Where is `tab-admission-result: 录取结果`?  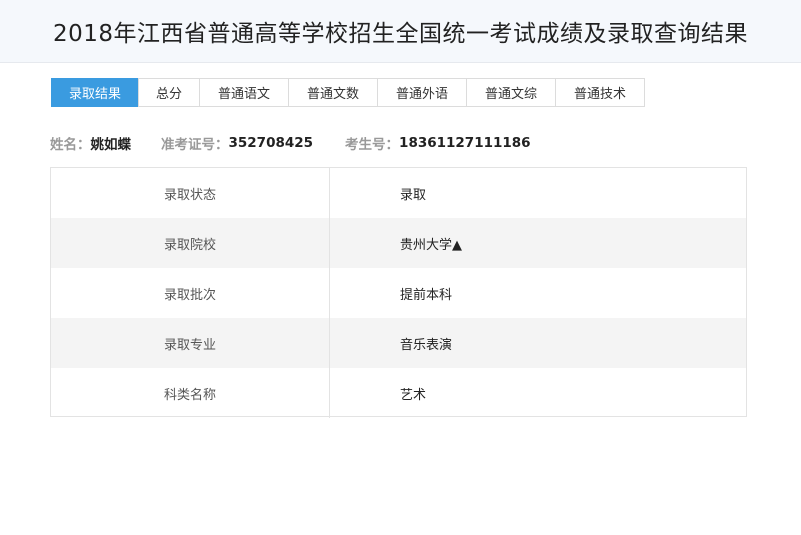 tab-admission-result: 录取结果 is located at coordinates (95, 92).